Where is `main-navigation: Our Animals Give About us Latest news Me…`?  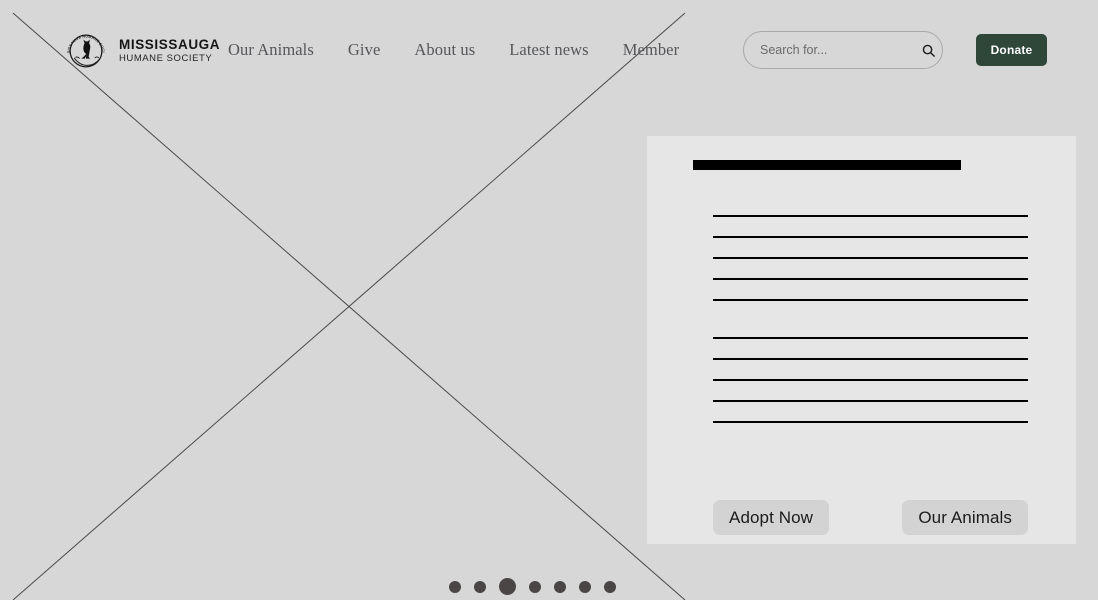 main-navigation: Our Animals Give About us Latest news Me… is located at coordinates (453, 50).